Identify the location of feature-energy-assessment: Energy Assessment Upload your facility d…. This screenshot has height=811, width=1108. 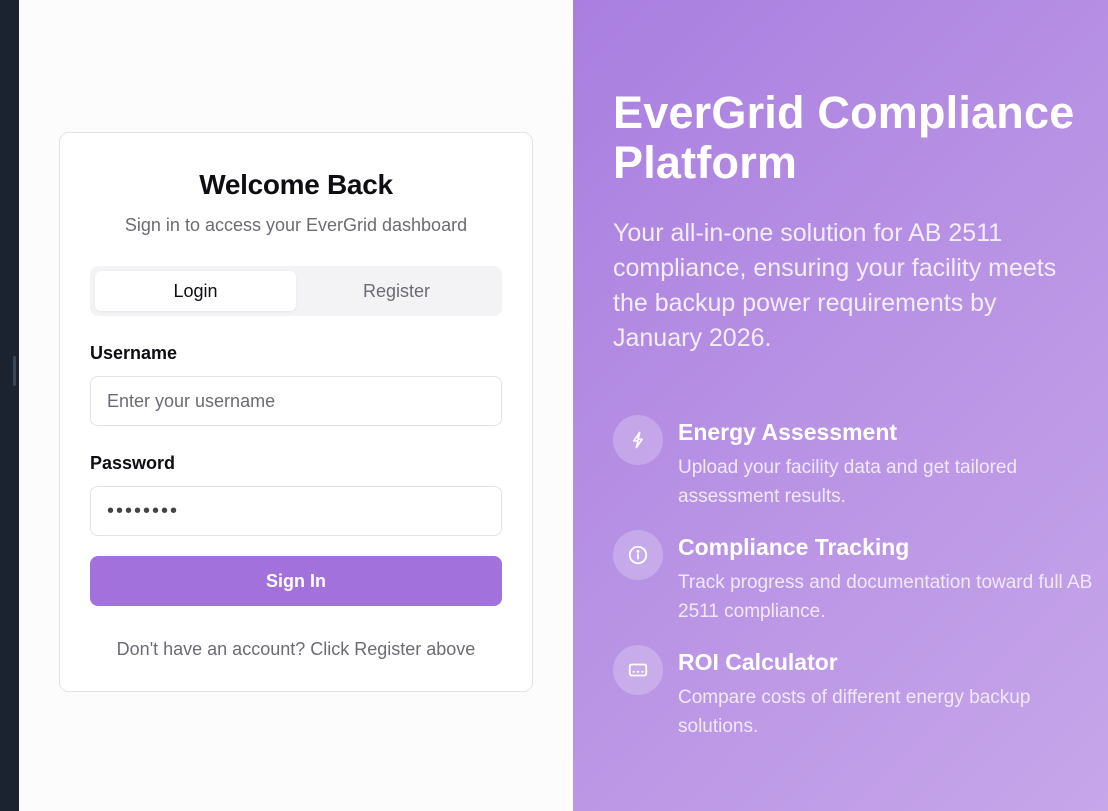
(853, 465).